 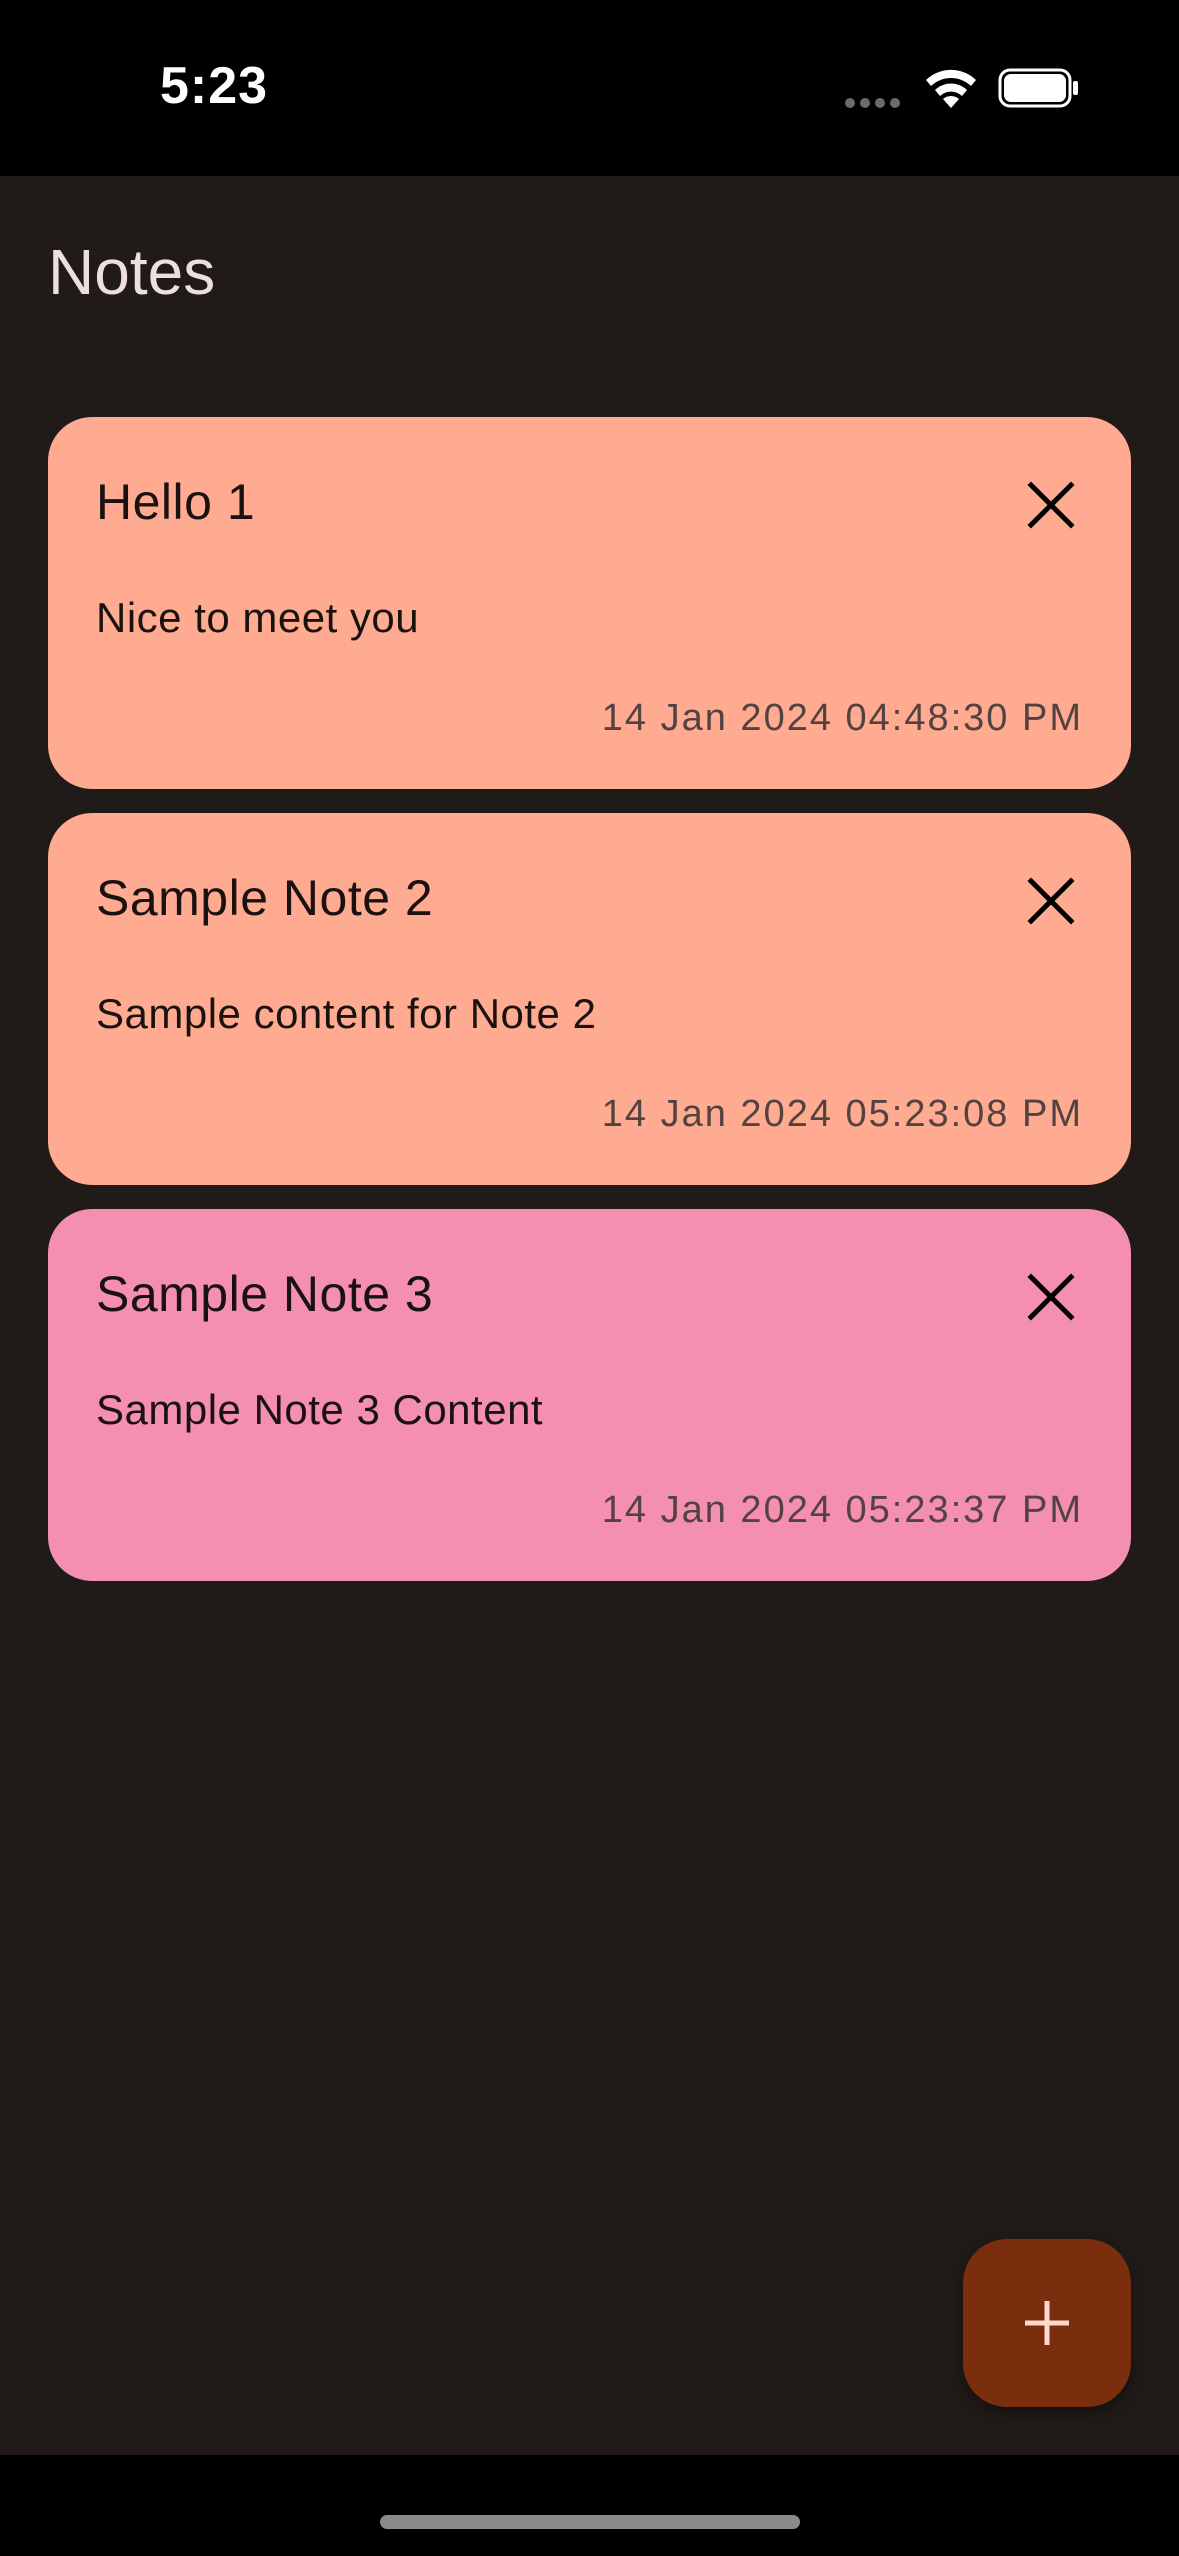 I want to click on cellular-signal-icon, so click(x=875, y=101).